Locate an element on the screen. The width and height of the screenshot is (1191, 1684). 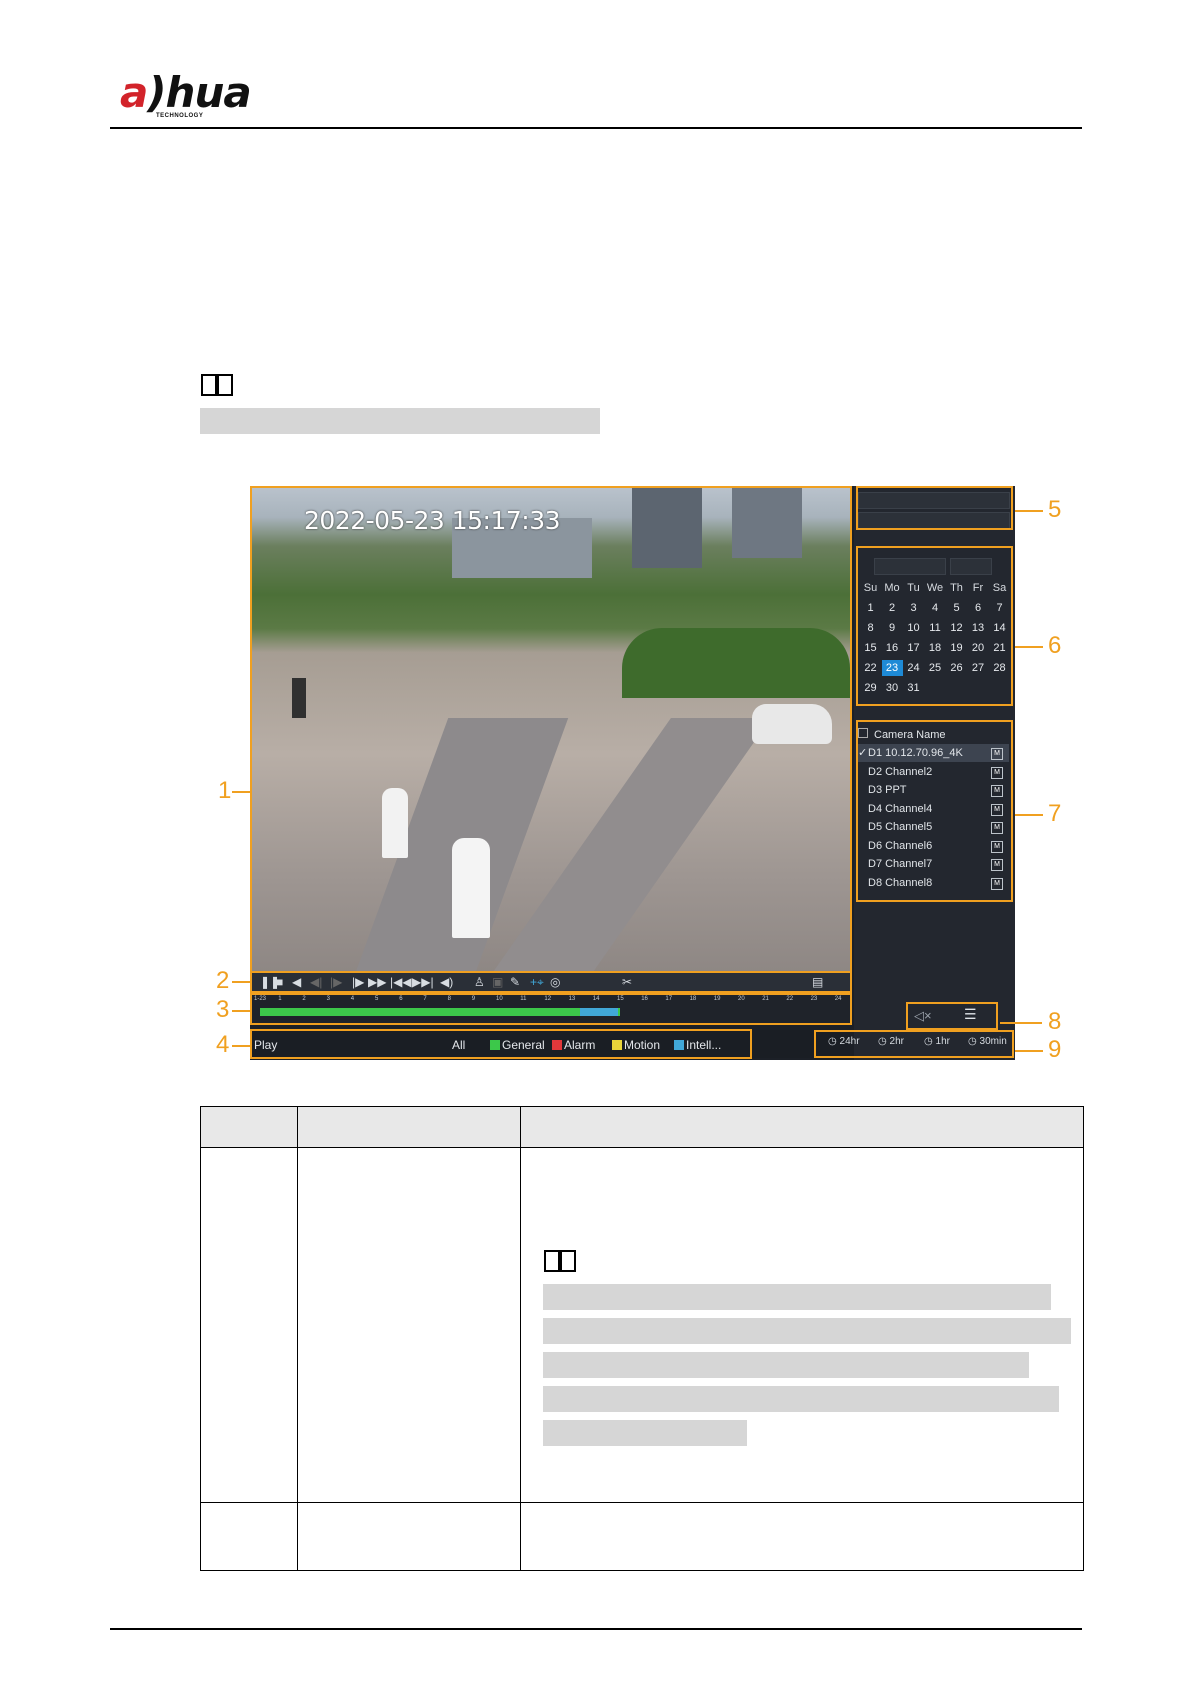
table-header-row is located at coordinates (642, 1127).